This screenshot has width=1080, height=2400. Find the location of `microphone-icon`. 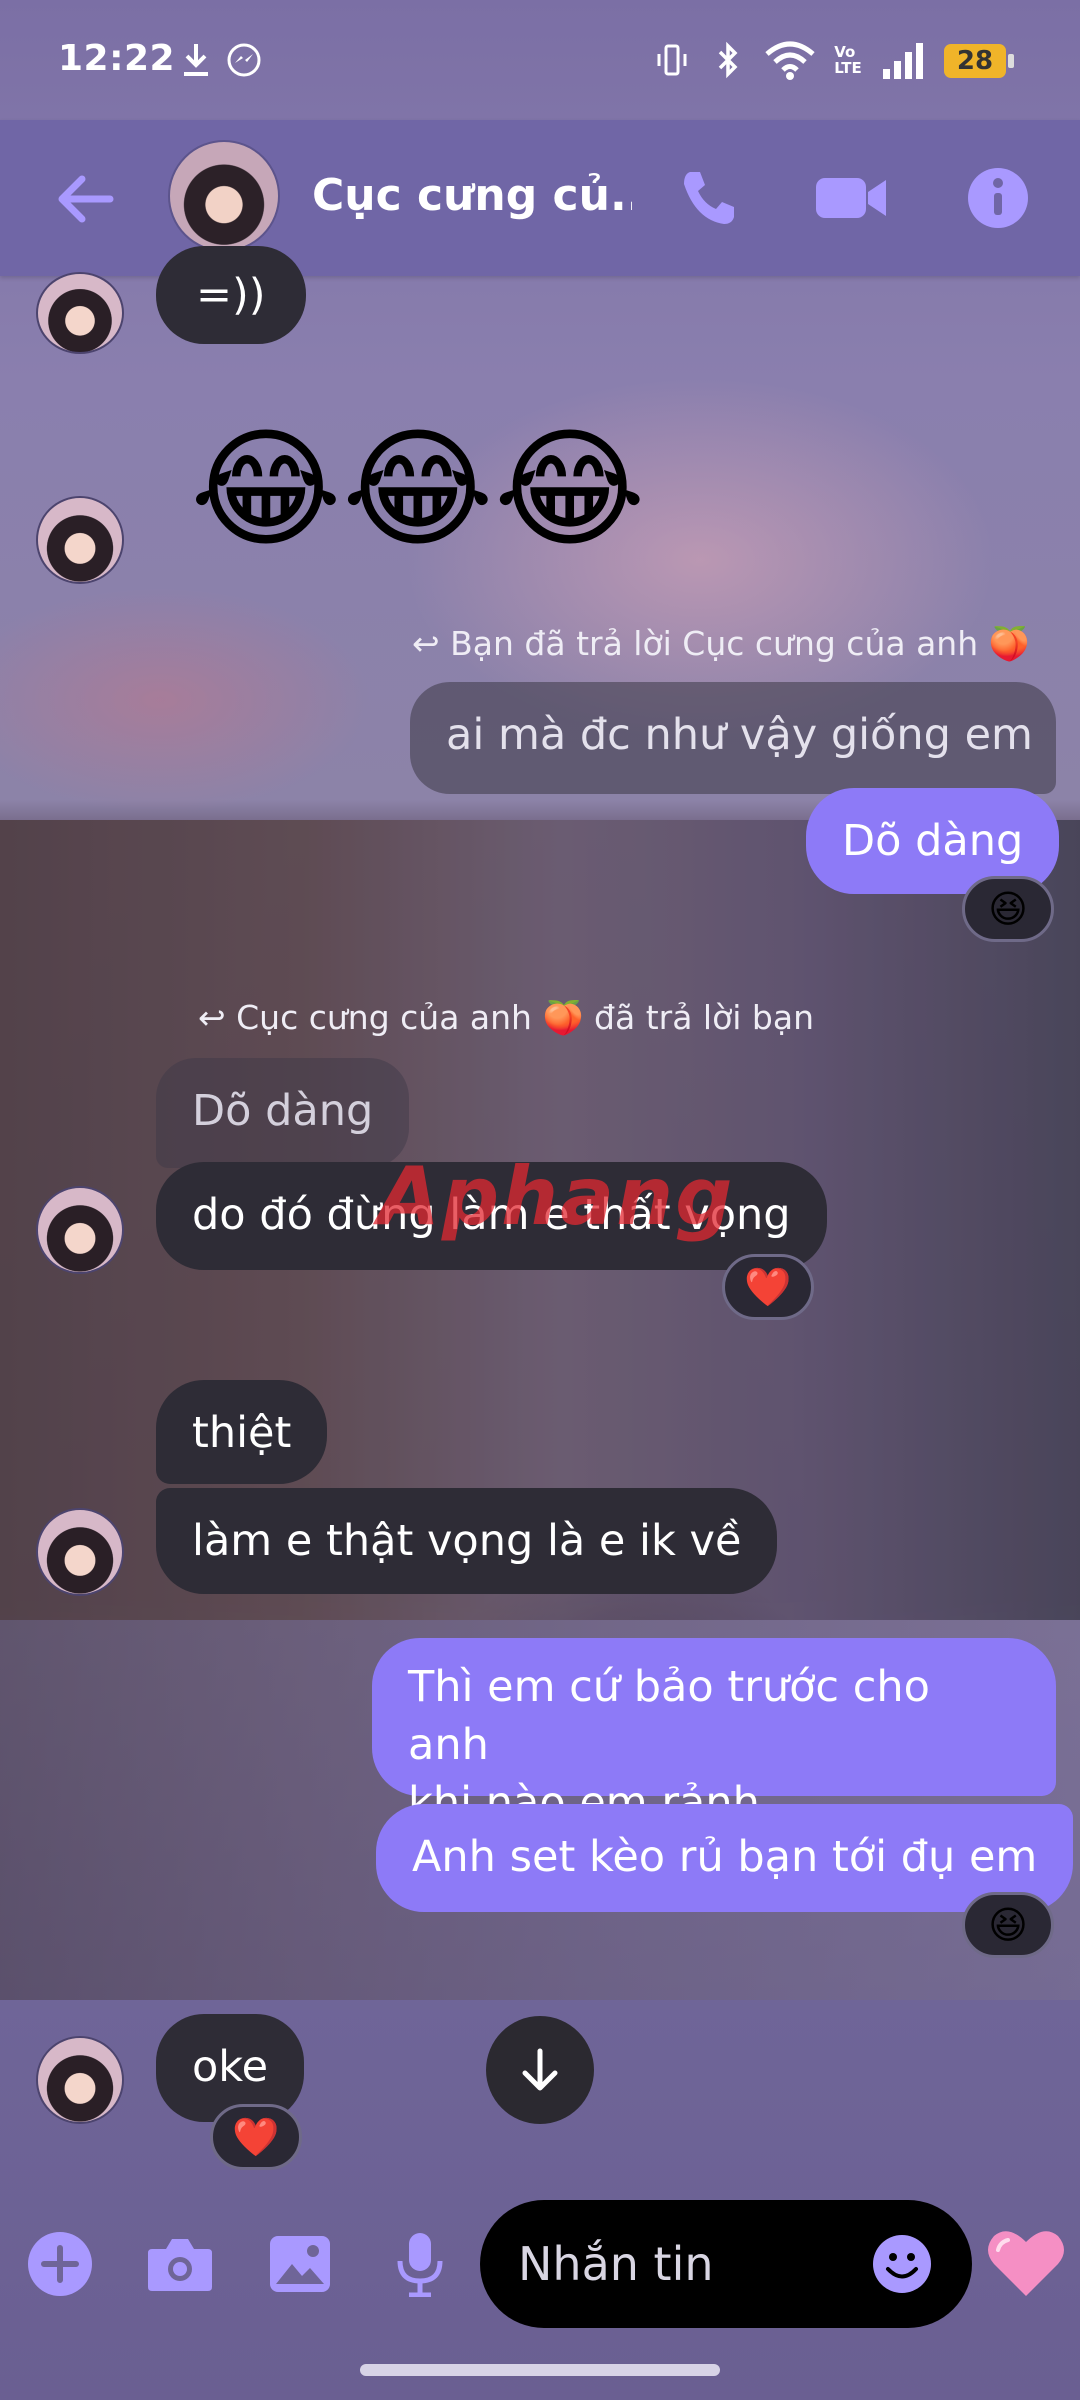

microphone-icon is located at coordinates (420, 2264).